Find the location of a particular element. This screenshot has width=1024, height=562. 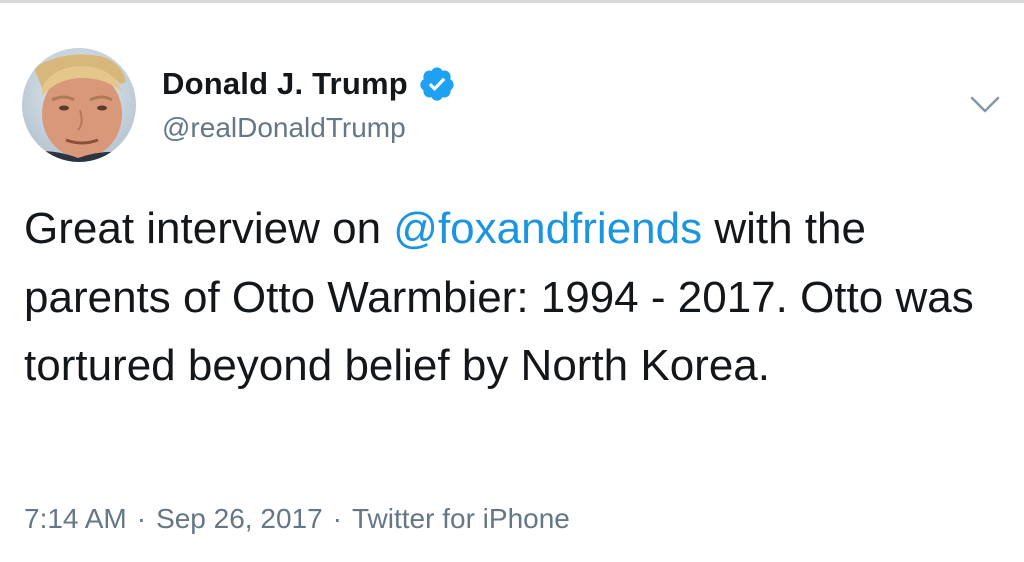

tweet-source: Twitter for iPhone is located at coordinates (461, 518).